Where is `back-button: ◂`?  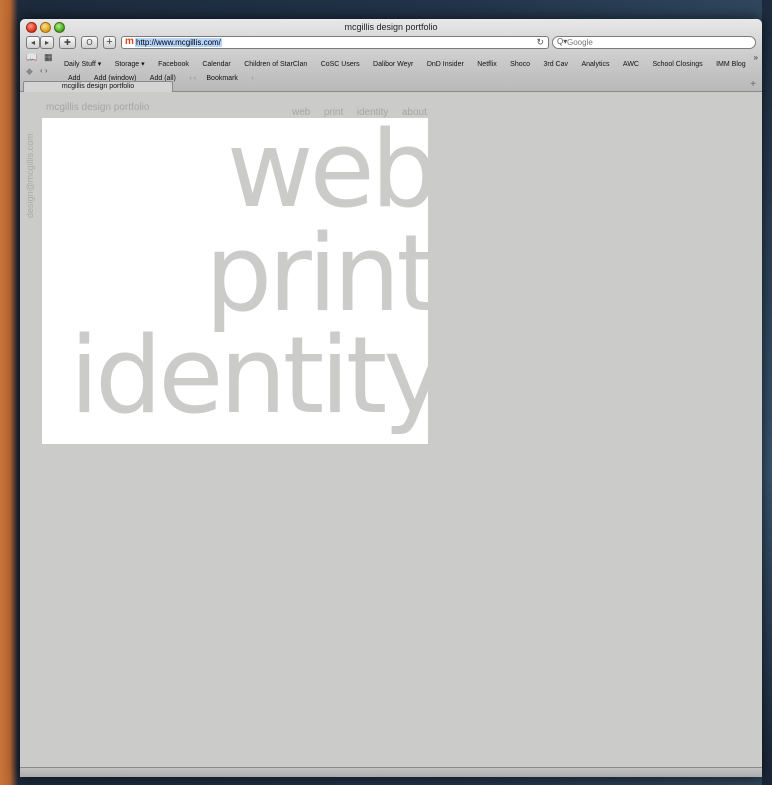
back-button: ◂ is located at coordinates (33, 42).